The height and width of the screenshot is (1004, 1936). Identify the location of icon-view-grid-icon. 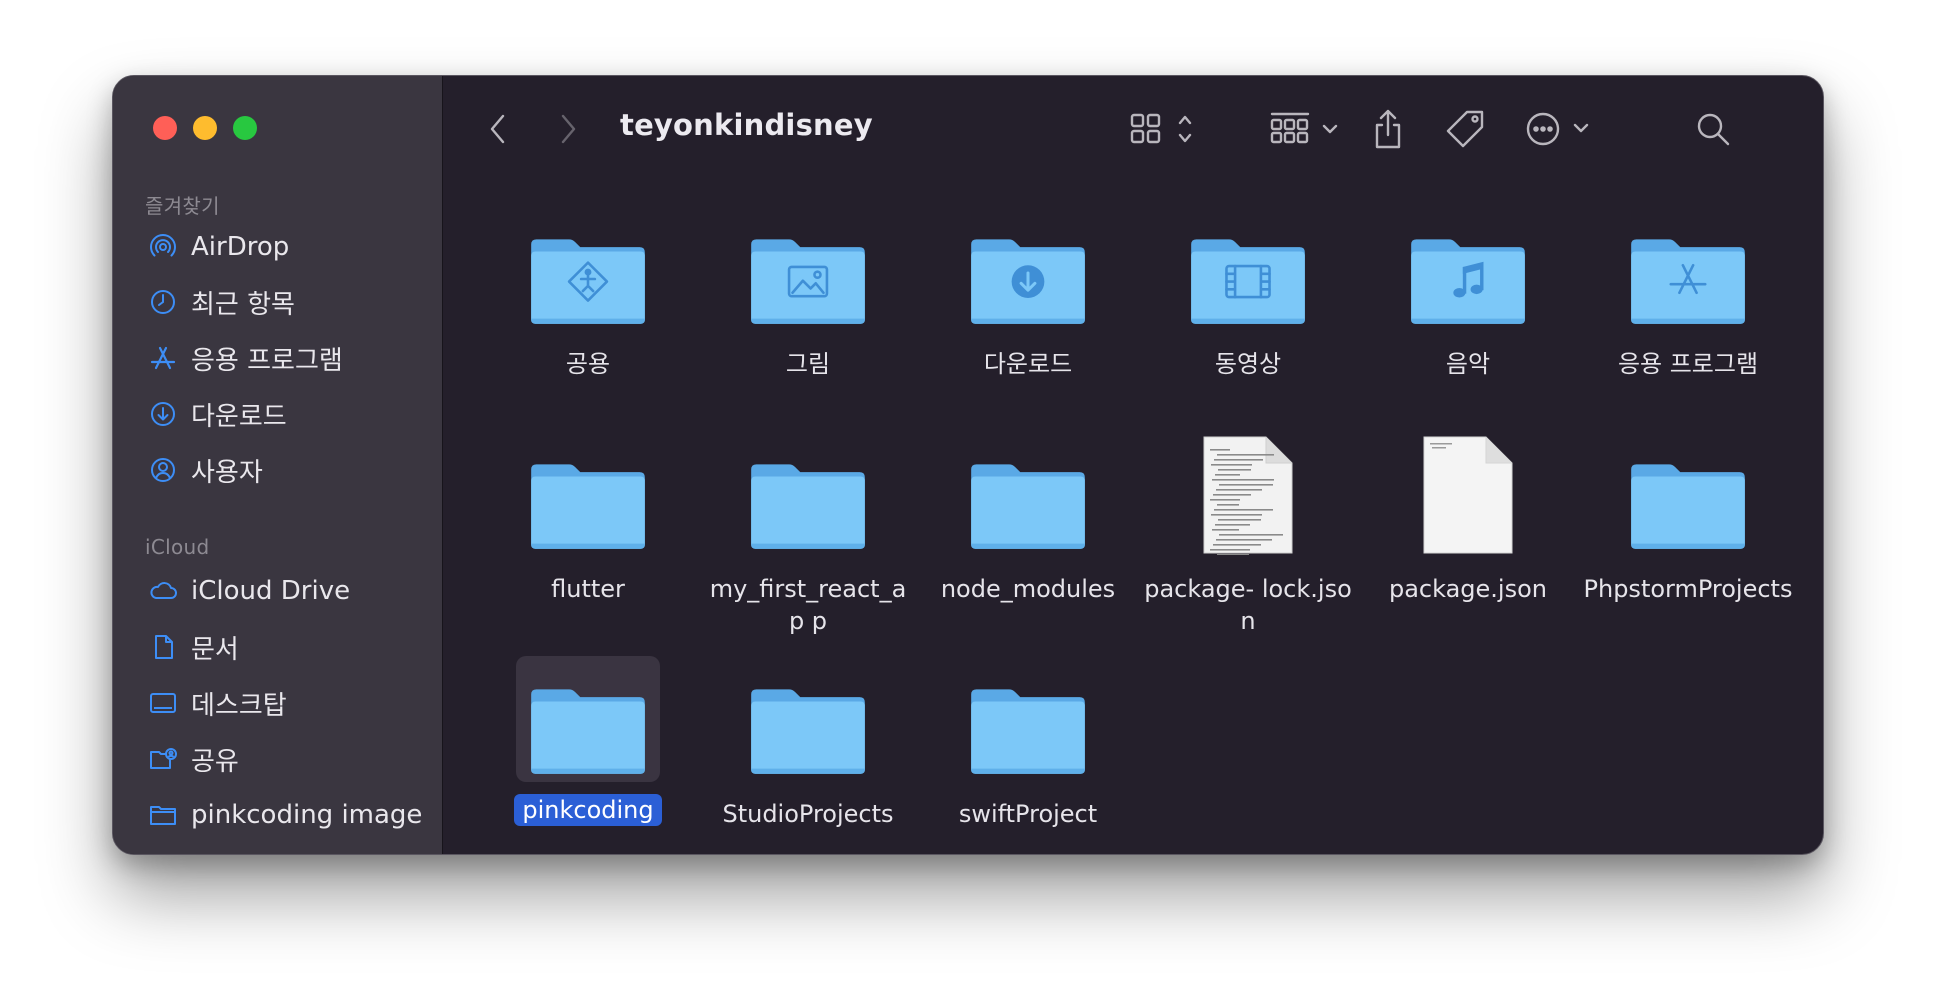
(1161, 128).